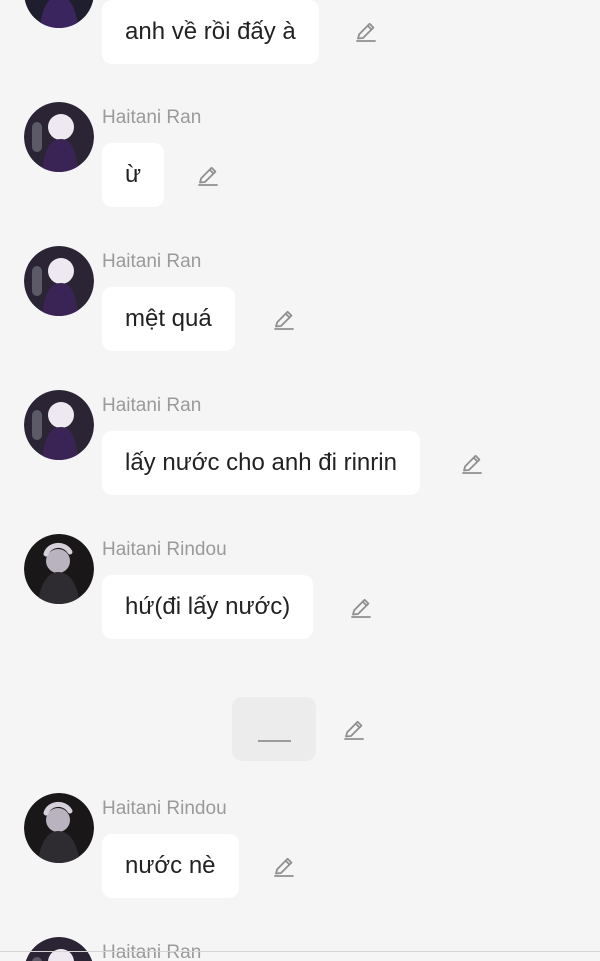 This screenshot has width=600, height=961. Describe the element at coordinates (274, 729) in the screenshot. I see `action-message-bubble` at that location.